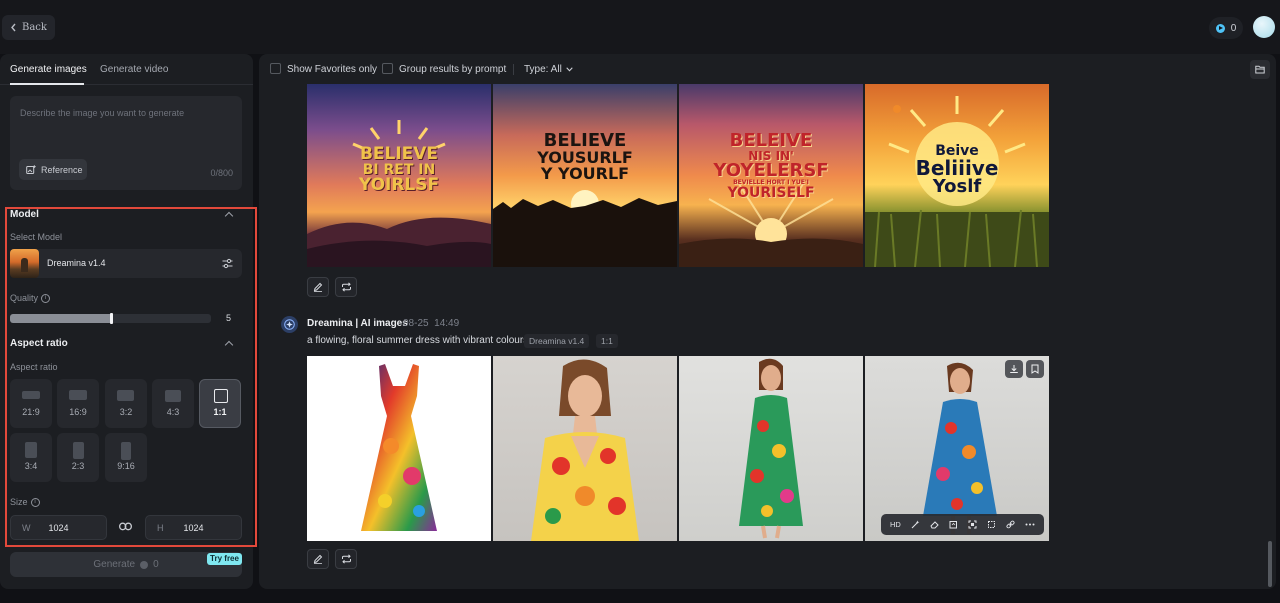  I want to click on quality-slider, so click(110, 318).